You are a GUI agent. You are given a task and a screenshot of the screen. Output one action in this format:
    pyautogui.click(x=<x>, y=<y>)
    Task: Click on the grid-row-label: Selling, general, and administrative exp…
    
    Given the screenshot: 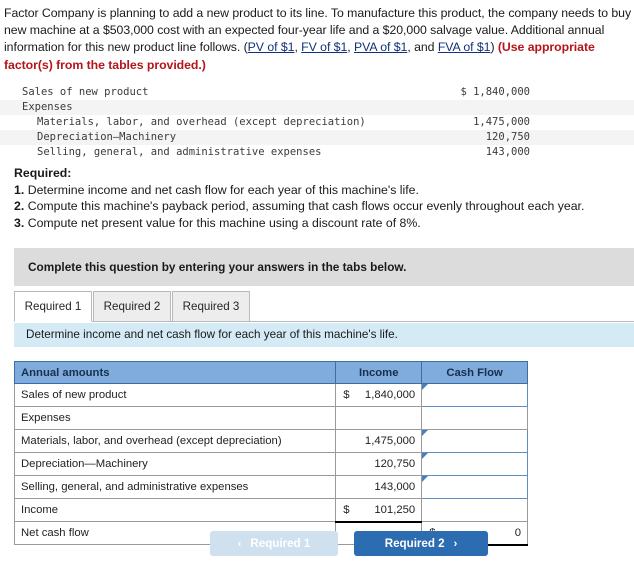 What is the action you would take?
    pyautogui.click(x=175, y=487)
    